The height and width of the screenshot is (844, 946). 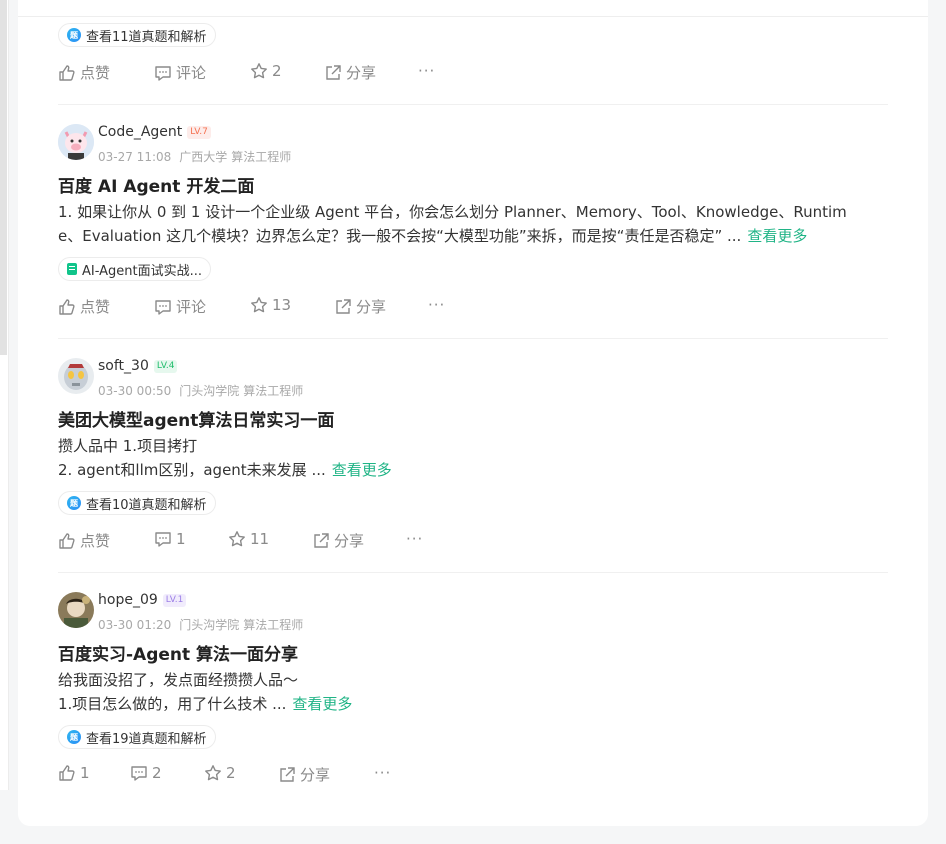 I want to click on post-date: 03-27 11:08, so click(x=135, y=157).